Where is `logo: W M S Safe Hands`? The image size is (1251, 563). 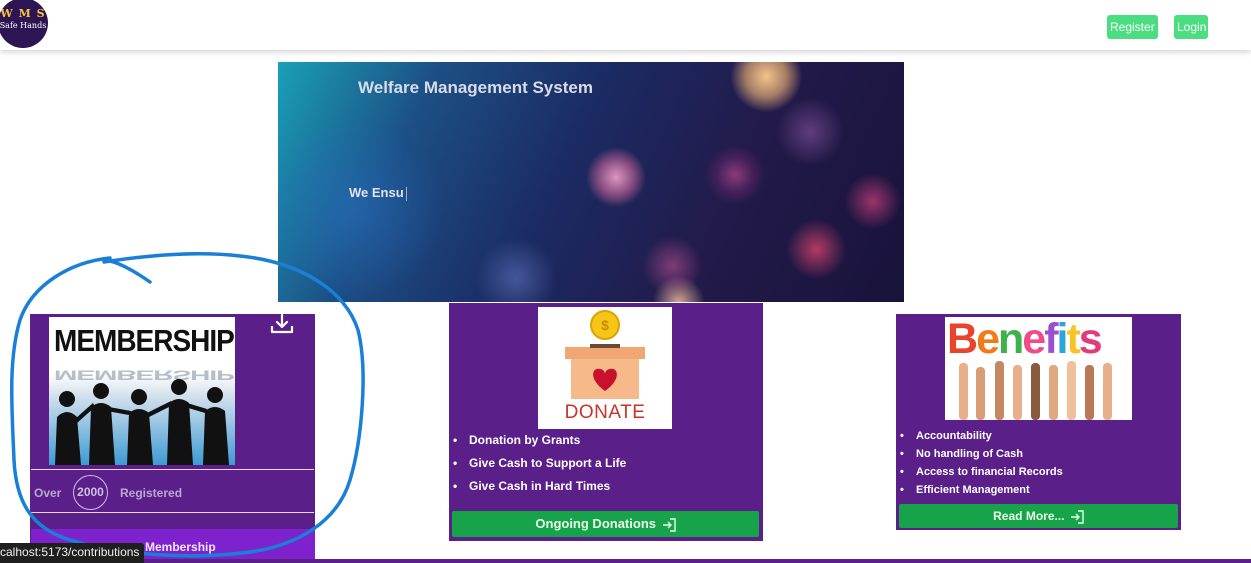 logo: W M S Safe Hands is located at coordinates (24, 24).